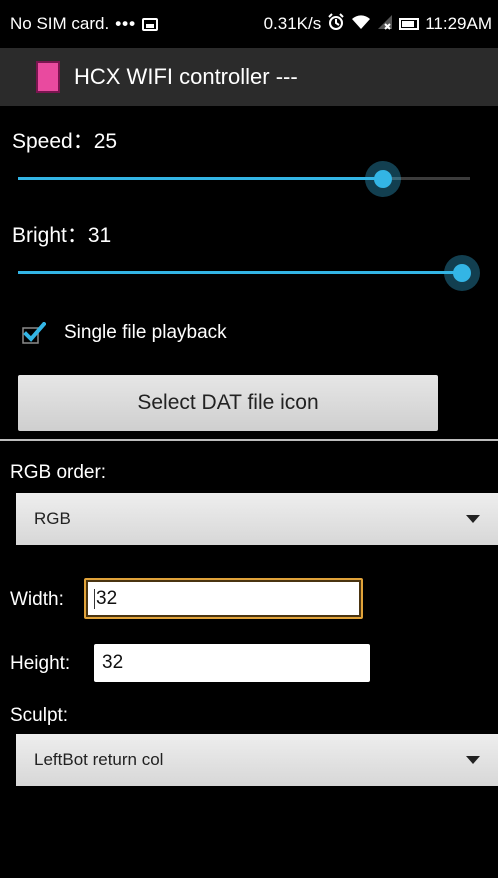 The width and height of the screenshot is (498, 878). What do you see at coordinates (126, 23) in the screenshot?
I see `more-dots: •••` at bounding box center [126, 23].